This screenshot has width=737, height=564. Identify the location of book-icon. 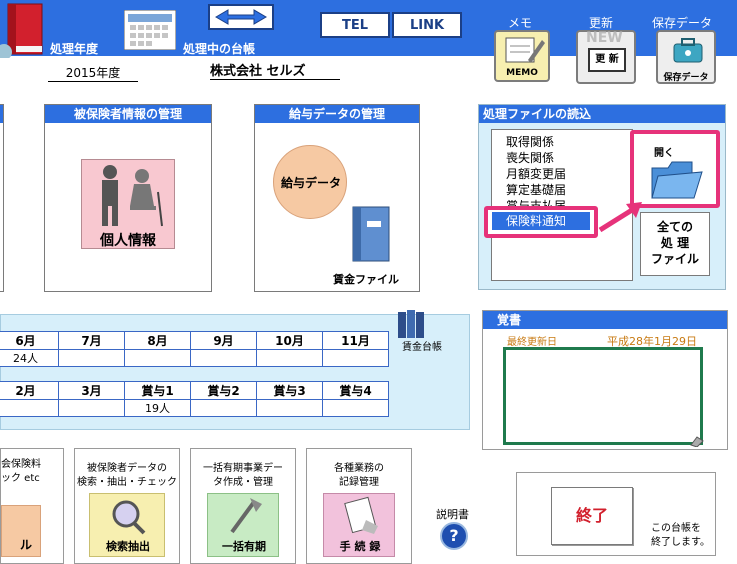
(24, 30).